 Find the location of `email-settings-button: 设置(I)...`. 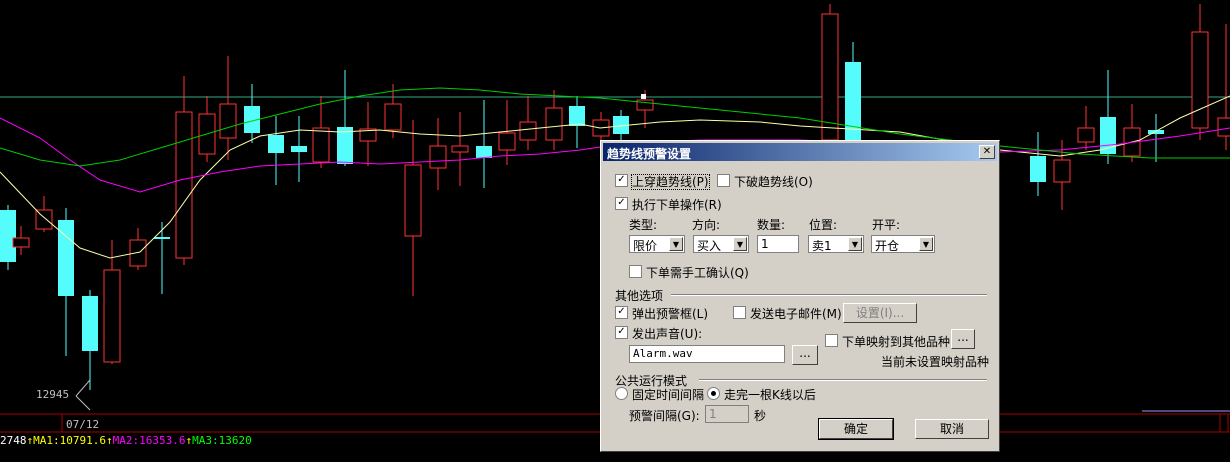

email-settings-button: 设置(I)... is located at coordinates (880, 313).